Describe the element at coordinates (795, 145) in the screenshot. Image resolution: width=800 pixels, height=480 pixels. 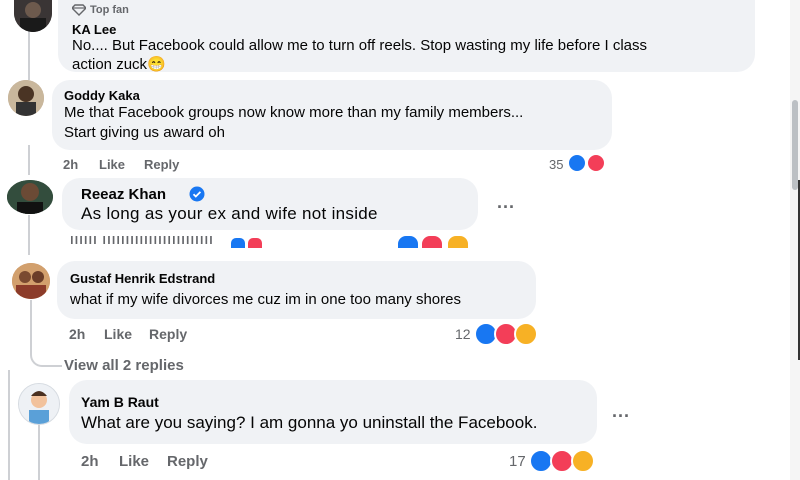
I see `scrollbar-thumb` at that location.